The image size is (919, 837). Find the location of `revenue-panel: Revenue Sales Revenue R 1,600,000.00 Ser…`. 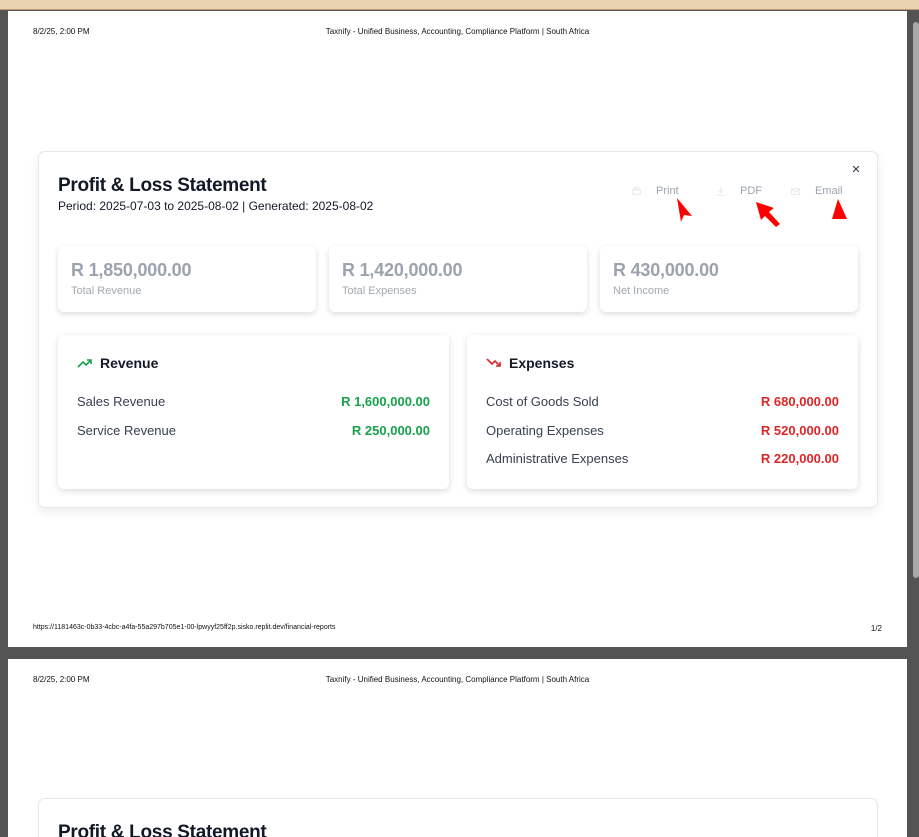

revenue-panel: Revenue Sales Revenue R 1,600,000.00 Ser… is located at coordinates (253, 412).